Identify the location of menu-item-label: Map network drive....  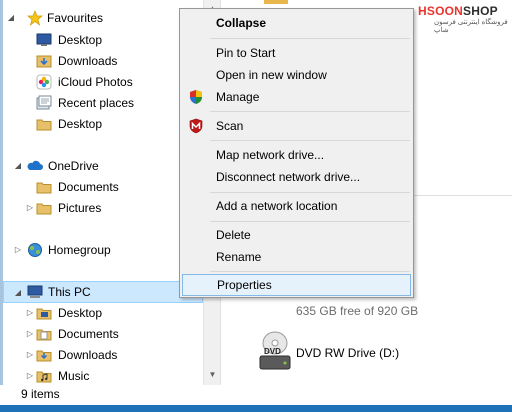
(270, 155).